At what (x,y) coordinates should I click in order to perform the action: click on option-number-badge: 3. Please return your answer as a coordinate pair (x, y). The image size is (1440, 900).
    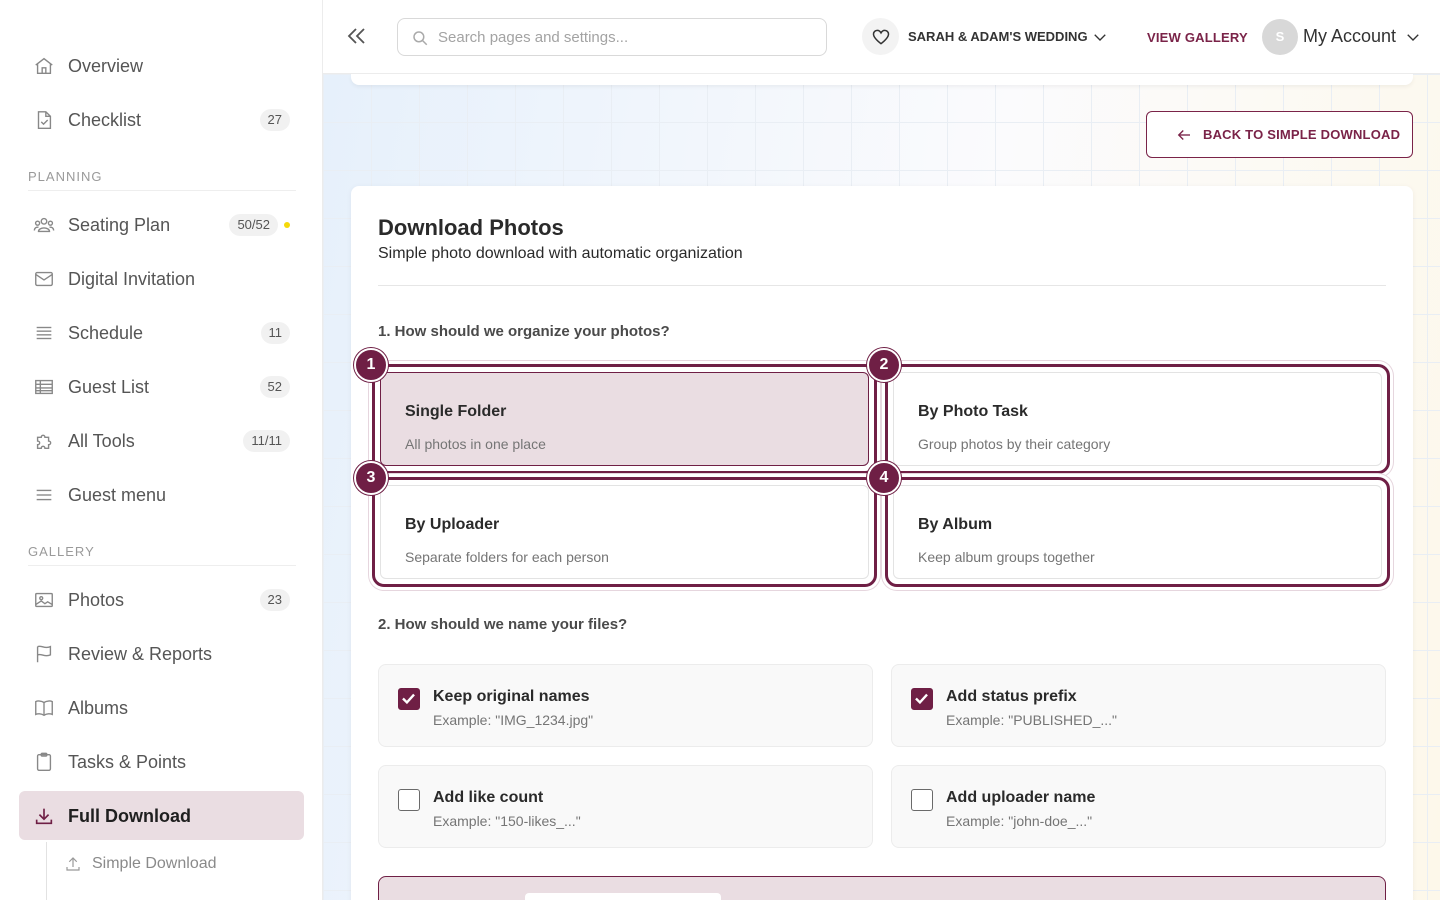
    Looking at the image, I should click on (371, 478).